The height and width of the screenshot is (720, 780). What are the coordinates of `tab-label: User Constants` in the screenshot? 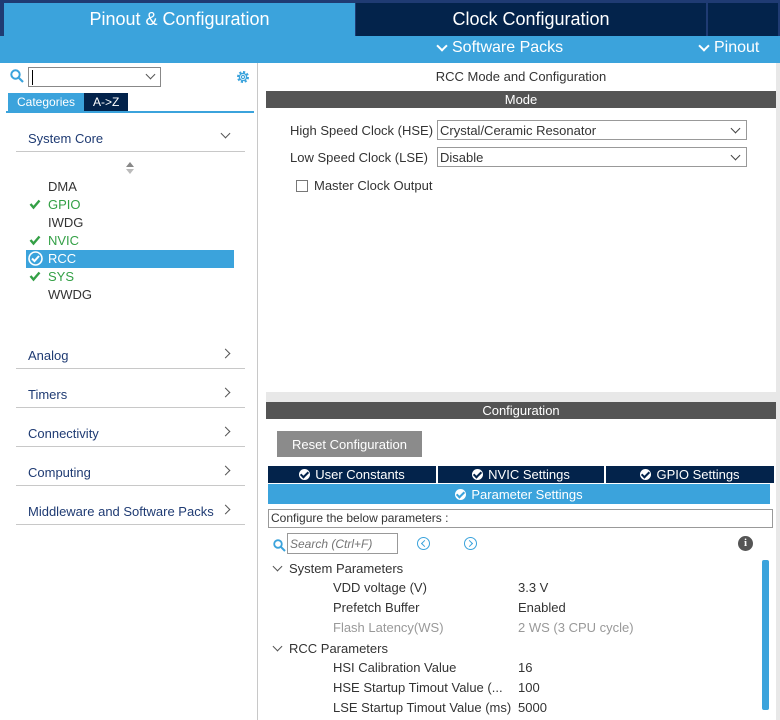 It's located at (360, 474).